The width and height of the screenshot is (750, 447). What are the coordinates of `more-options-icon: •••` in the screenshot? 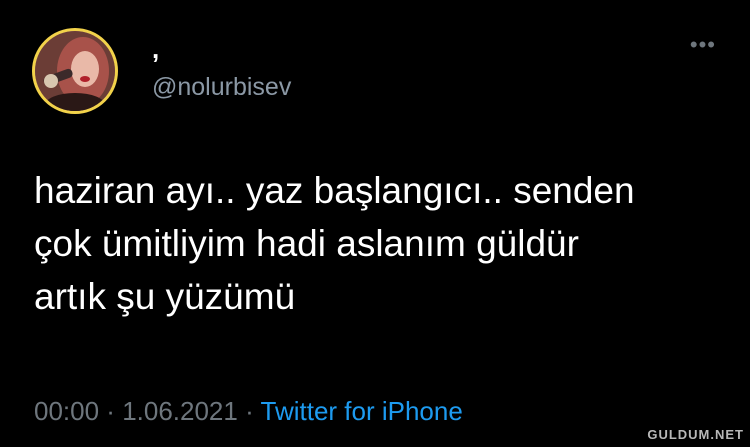 It's located at (703, 45).